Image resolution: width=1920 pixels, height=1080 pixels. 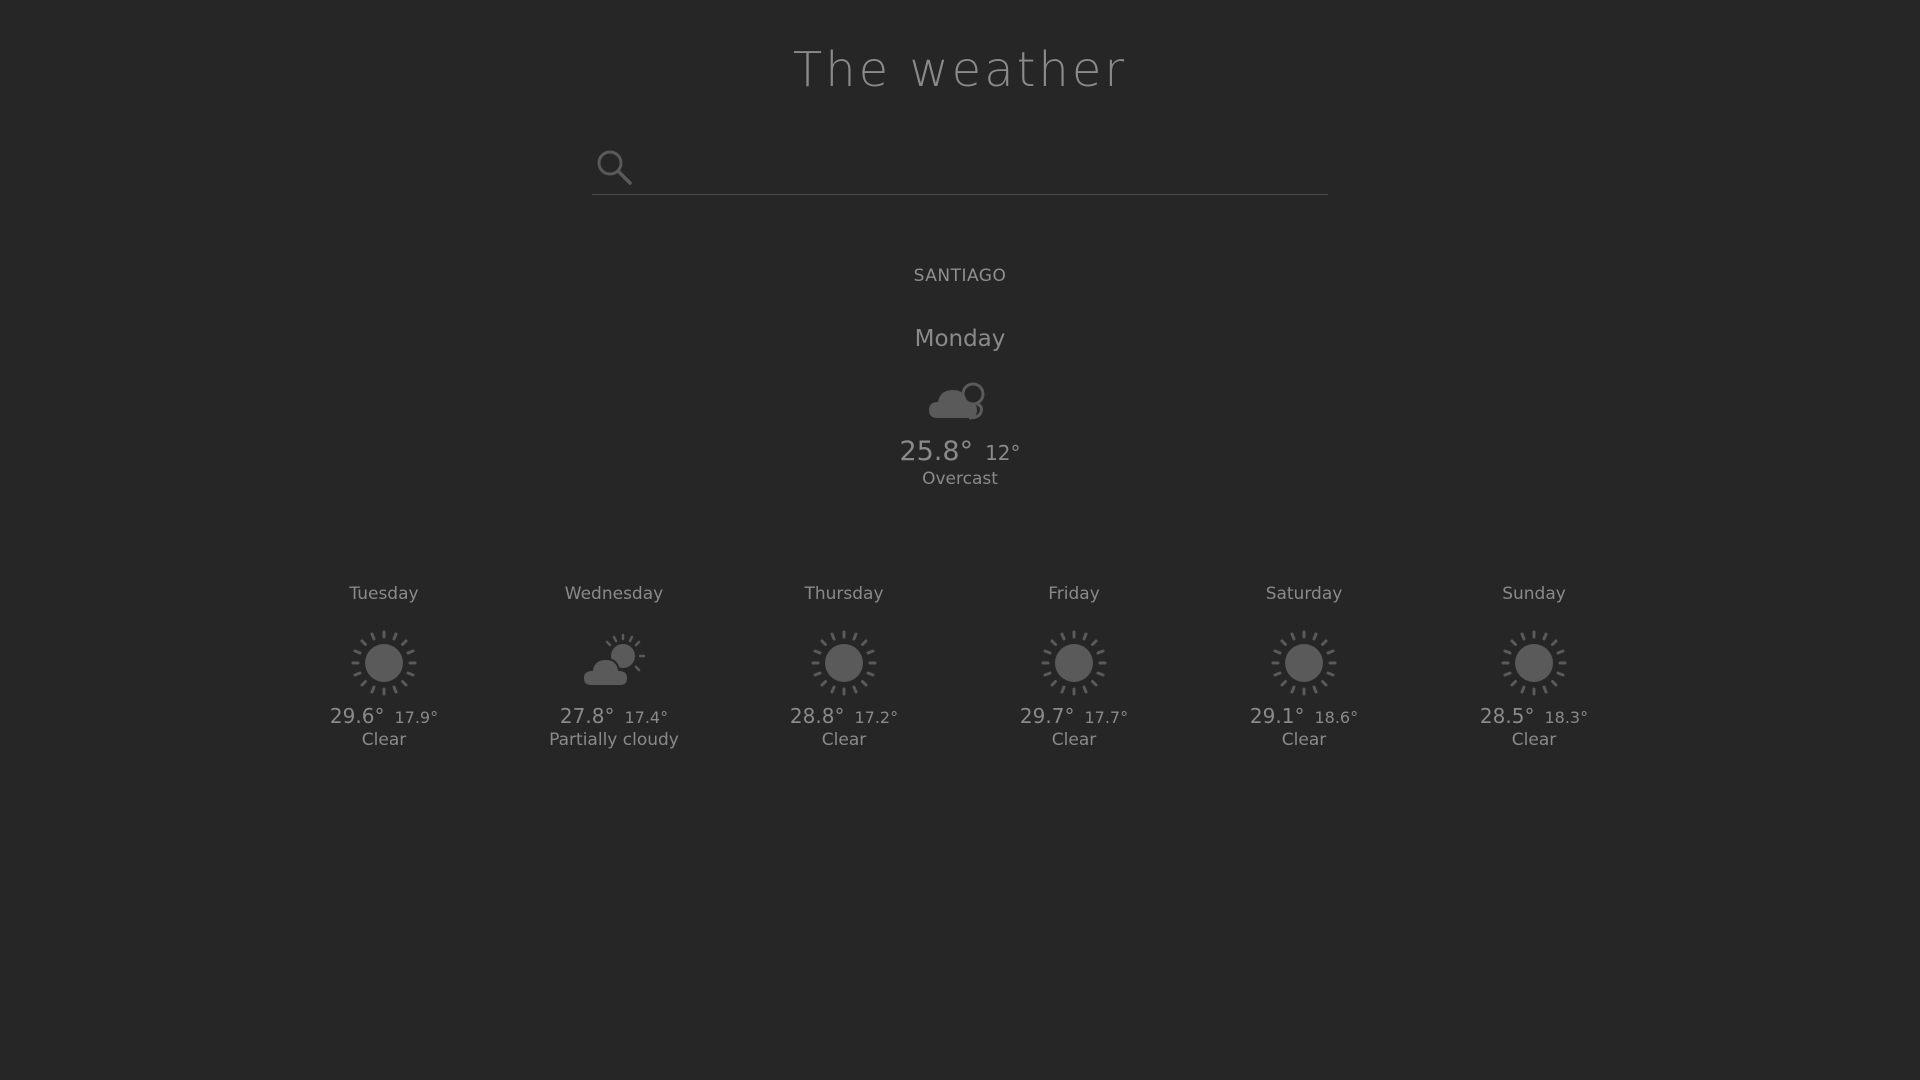 What do you see at coordinates (384, 594) in the screenshot?
I see `forecast-day-name: Tuesday` at bounding box center [384, 594].